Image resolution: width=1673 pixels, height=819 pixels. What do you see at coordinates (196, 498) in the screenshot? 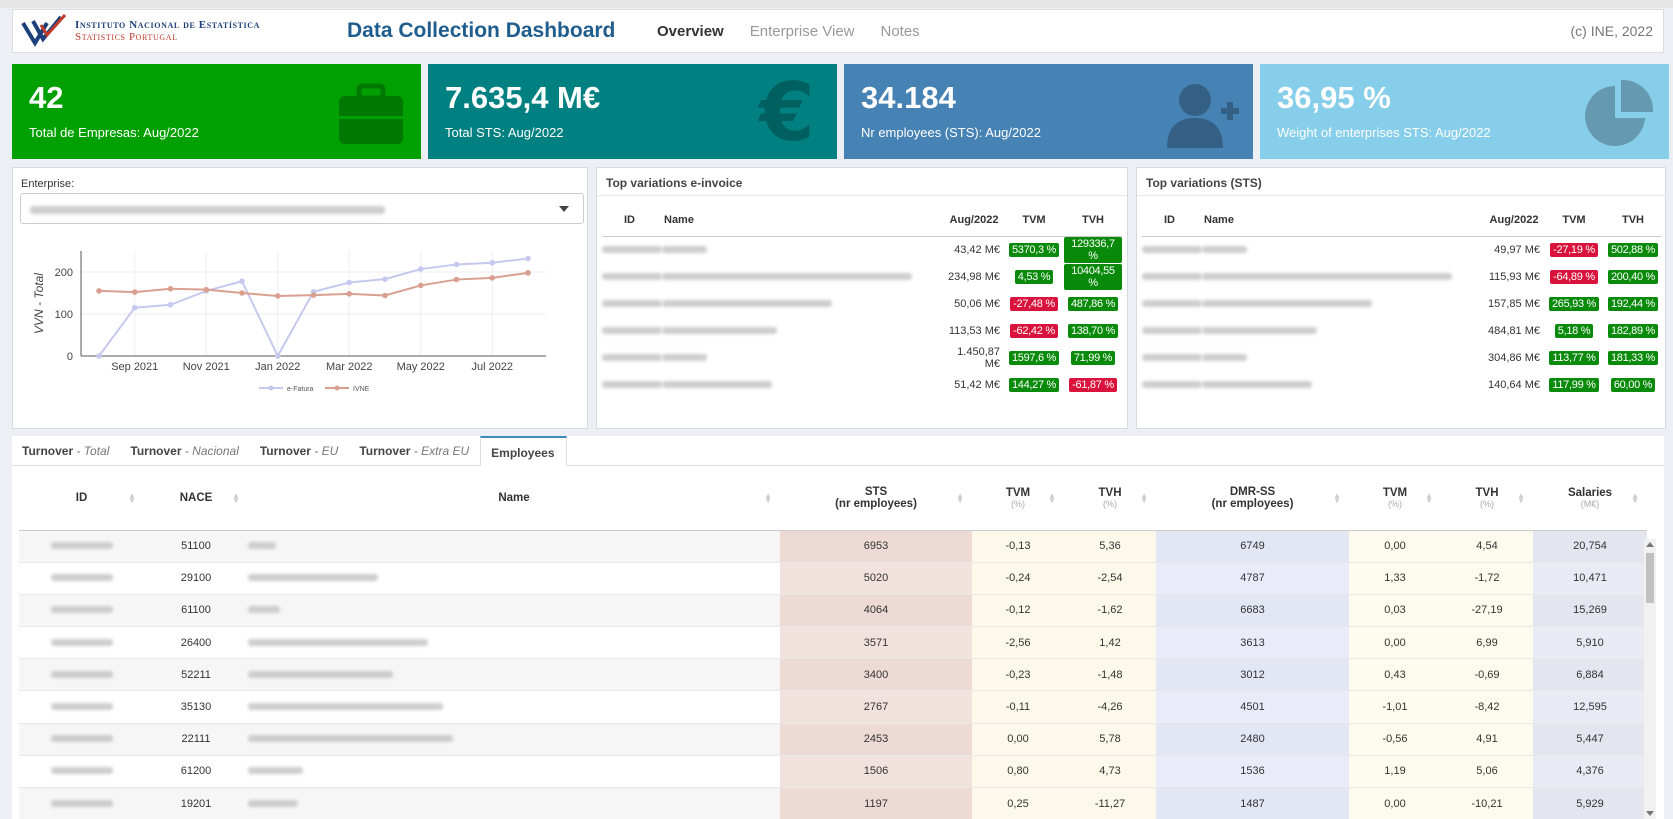
I see `col-header-nace: NACE ▲ ▼` at bounding box center [196, 498].